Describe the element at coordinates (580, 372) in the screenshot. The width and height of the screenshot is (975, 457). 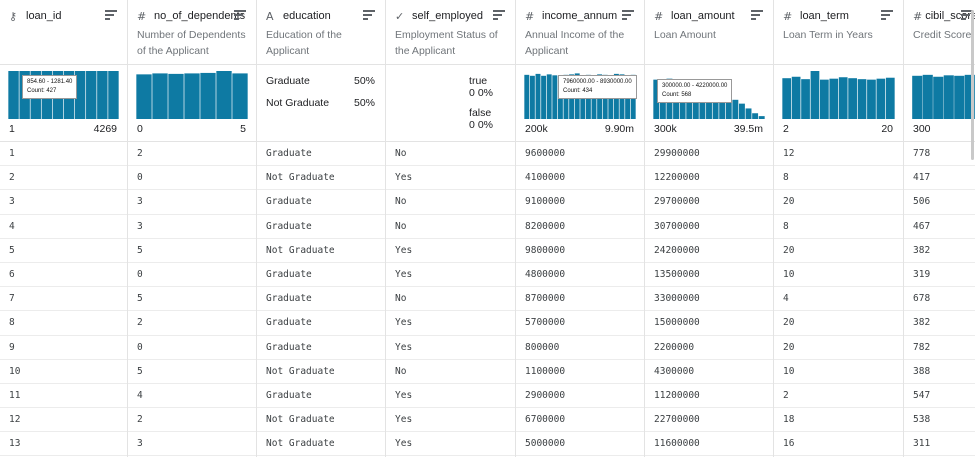
I see `table-cell: 1100000` at that location.